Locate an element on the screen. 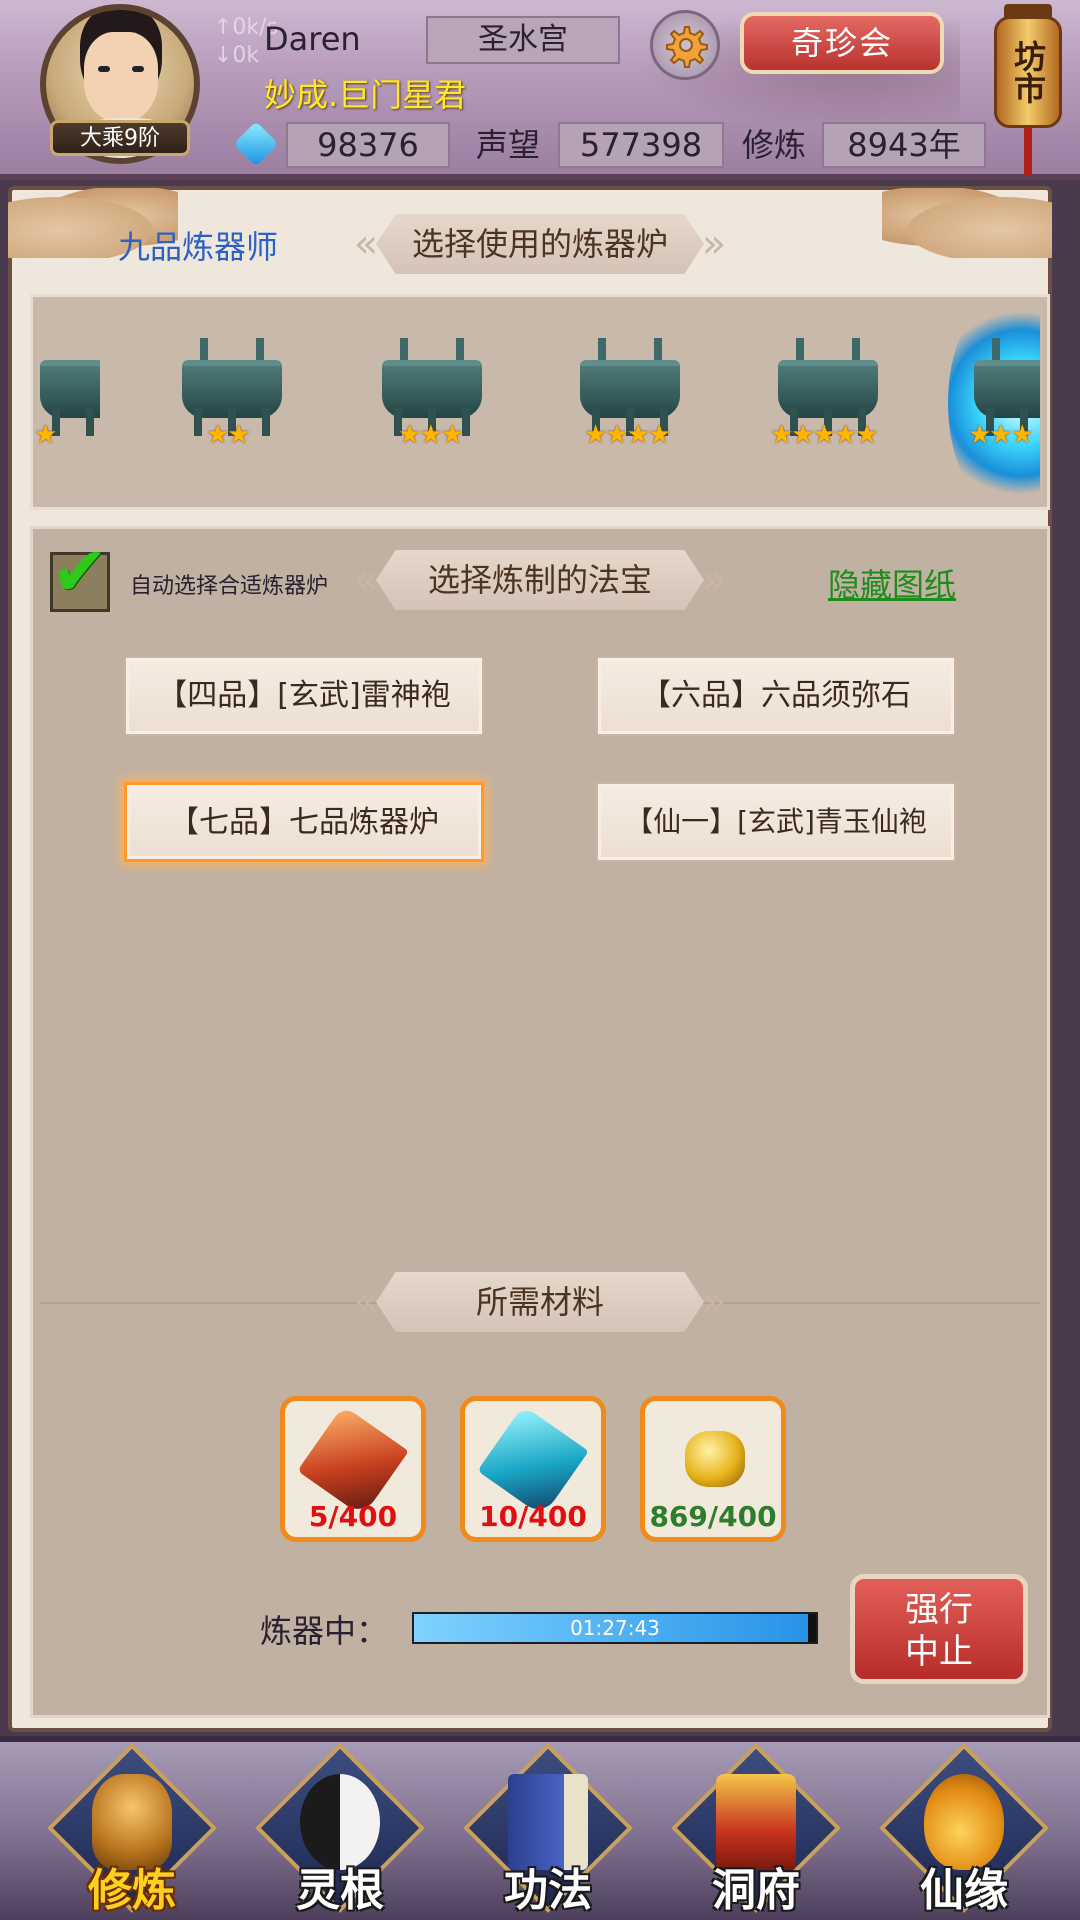 This screenshot has width=1080, height=1920. smith-rank: 九品炼器师 is located at coordinates (198, 247).